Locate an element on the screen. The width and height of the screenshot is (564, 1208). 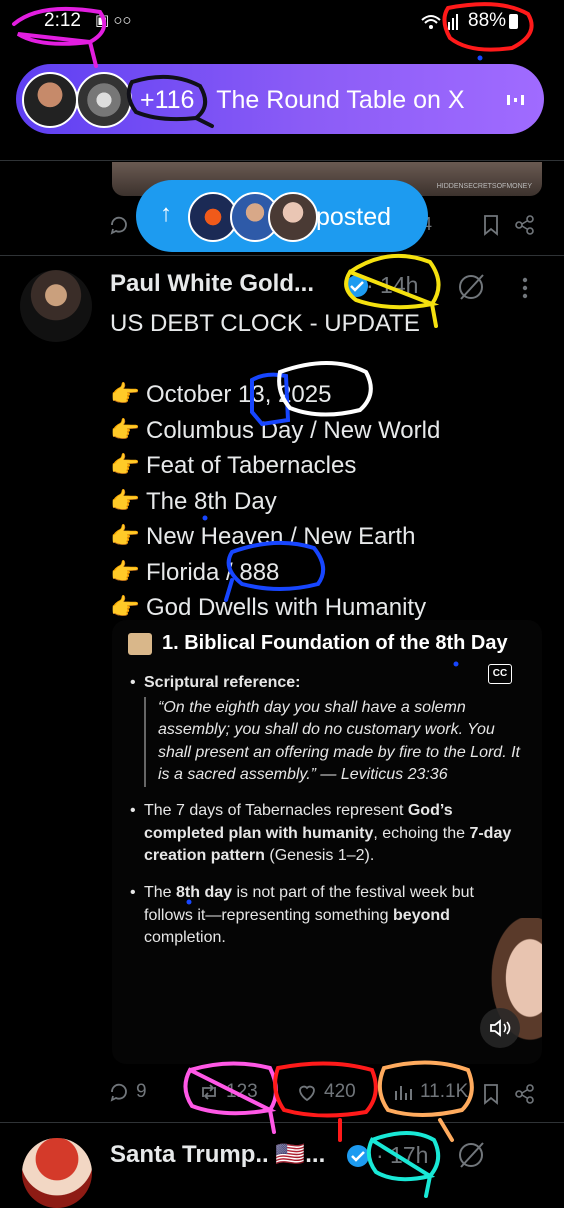
list-item: 👉 New Heaven / New Earth is located at coordinates (330, 537).